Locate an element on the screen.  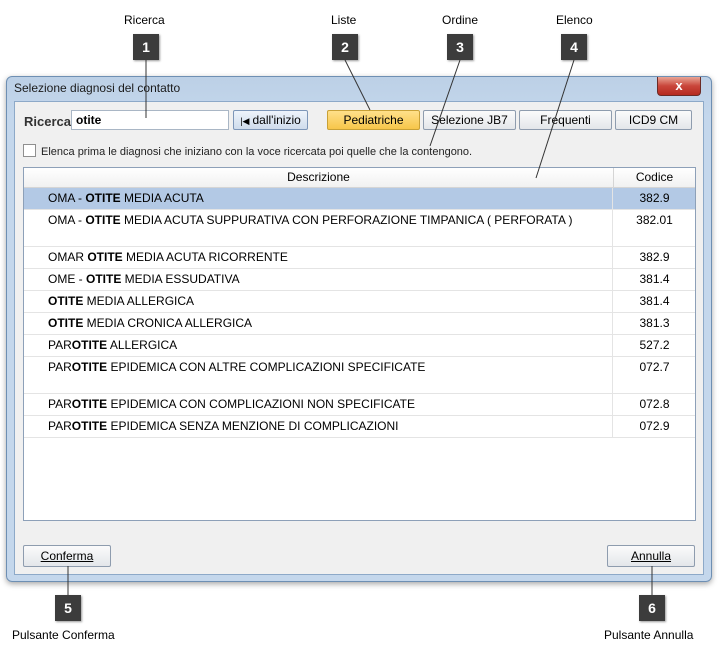
row-code: 382.01 is located at coordinates (654, 220).